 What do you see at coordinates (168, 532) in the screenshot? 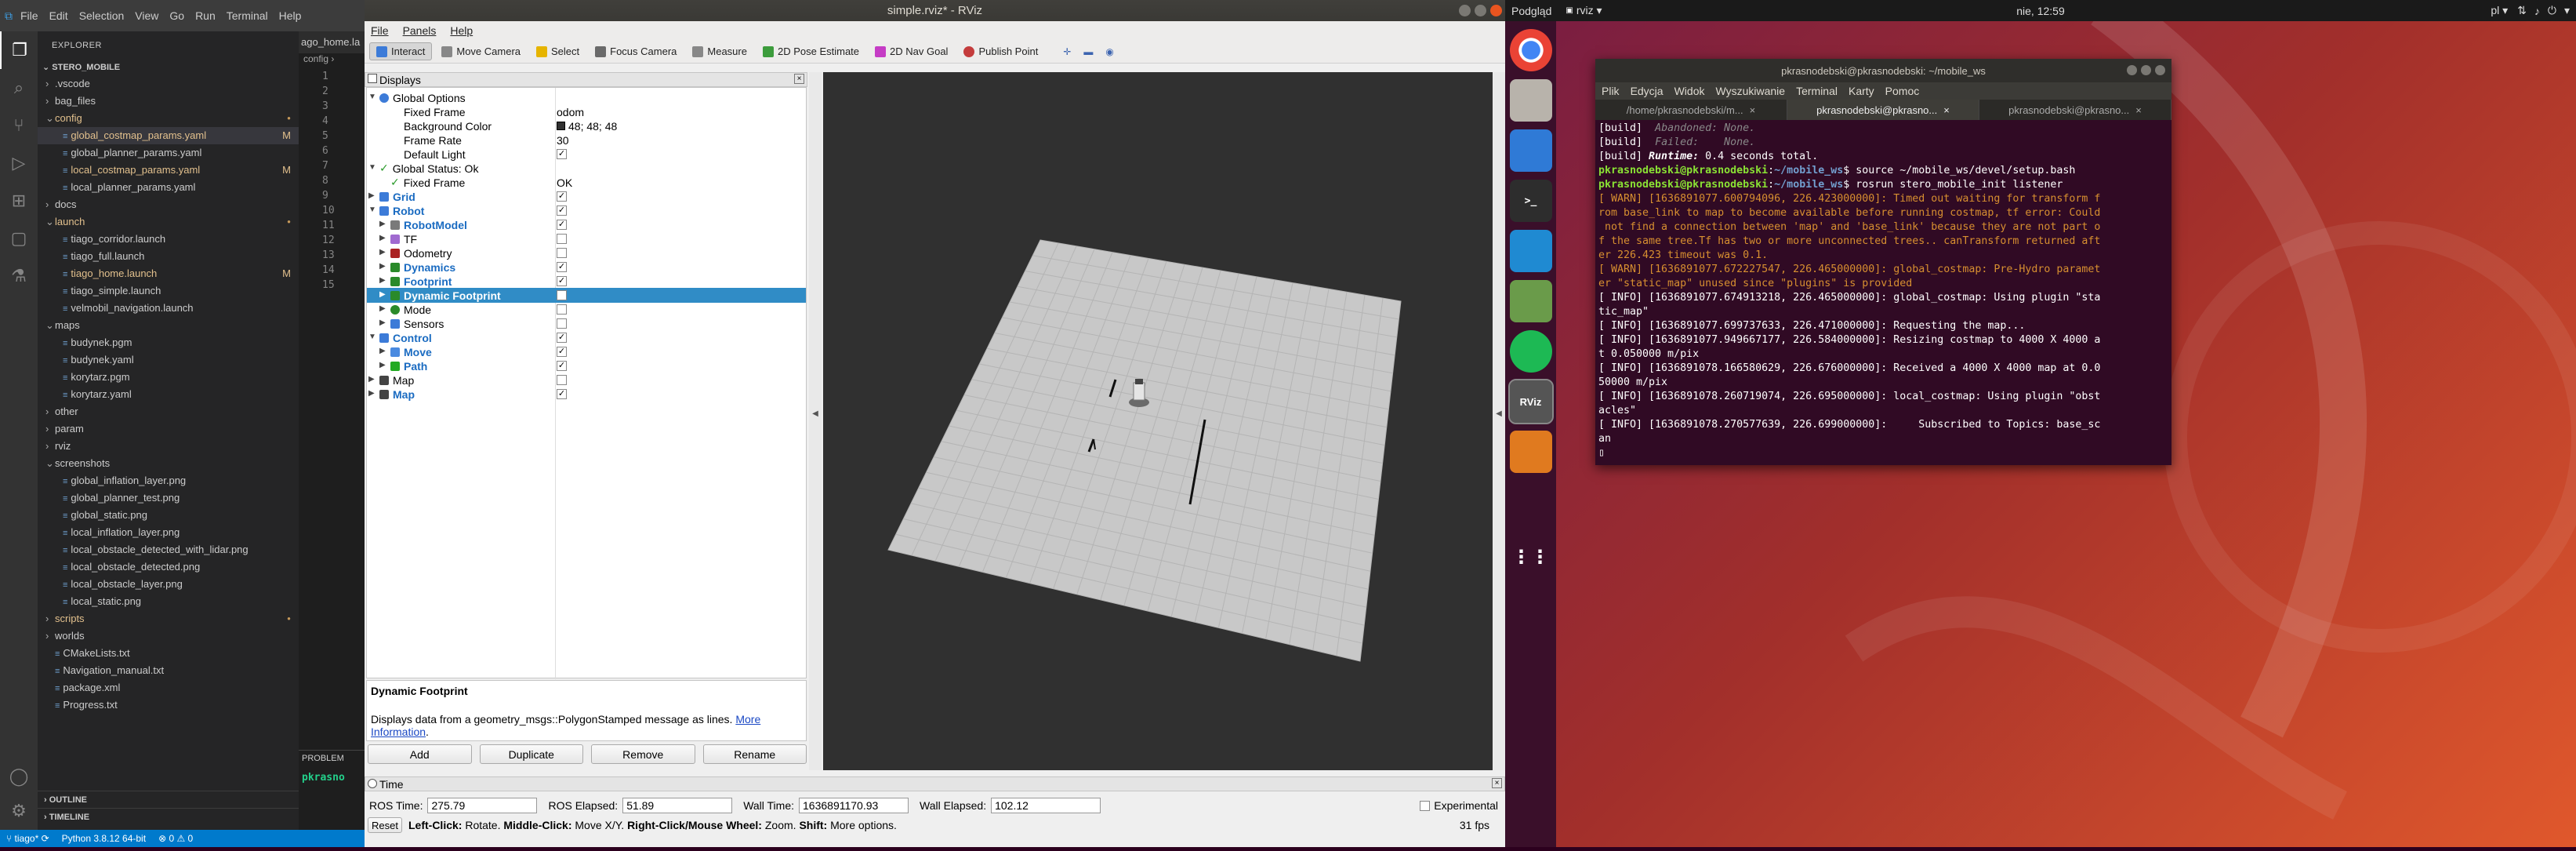
I see `file-item: ≡ local_inflation_layer.png` at bounding box center [168, 532].